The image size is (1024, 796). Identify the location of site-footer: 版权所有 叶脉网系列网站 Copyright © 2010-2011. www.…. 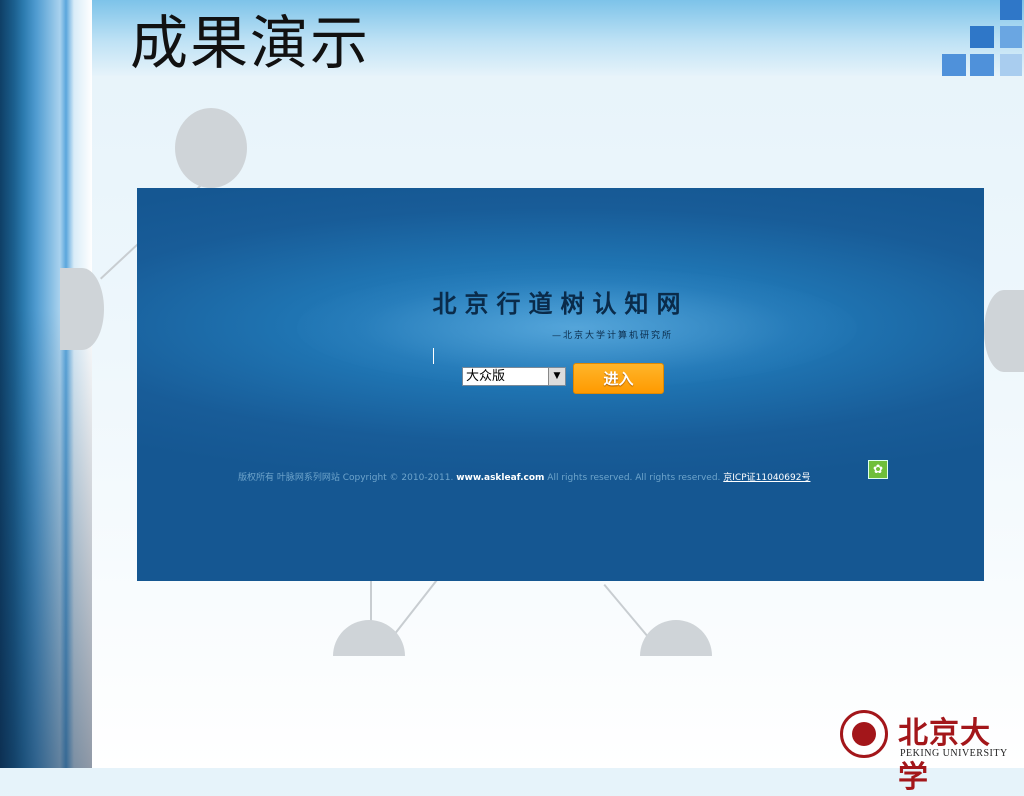
(524, 476).